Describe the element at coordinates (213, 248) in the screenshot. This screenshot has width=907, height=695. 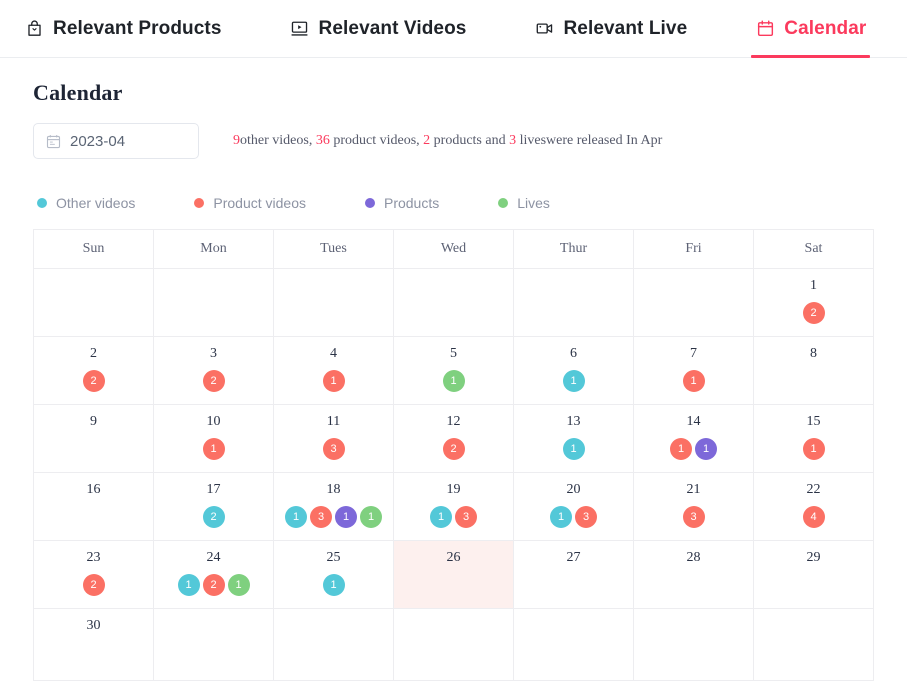
I see `weekday-header-label: Mon` at that location.